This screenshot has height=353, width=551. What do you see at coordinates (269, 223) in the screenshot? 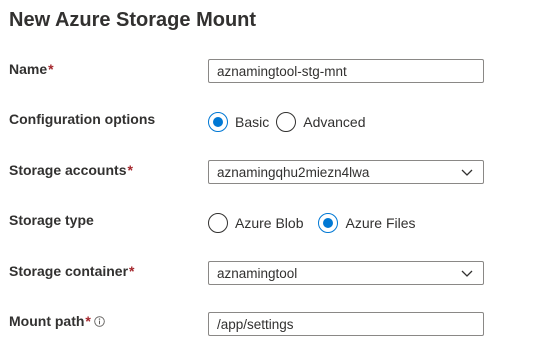
I see `radio-azure-blob-label: Azure Blob` at bounding box center [269, 223].